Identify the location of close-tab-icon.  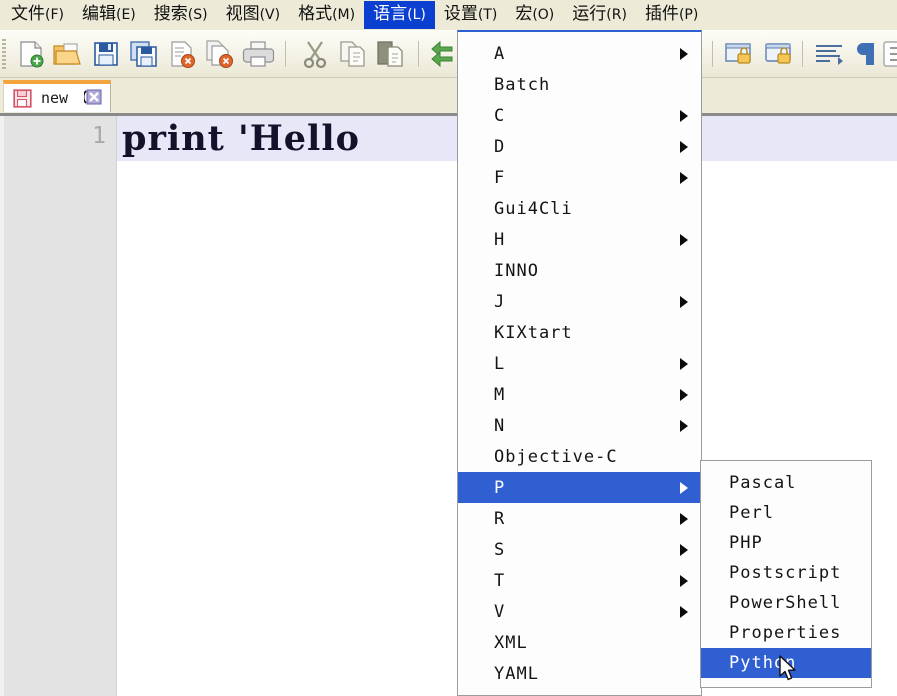
(92, 98).